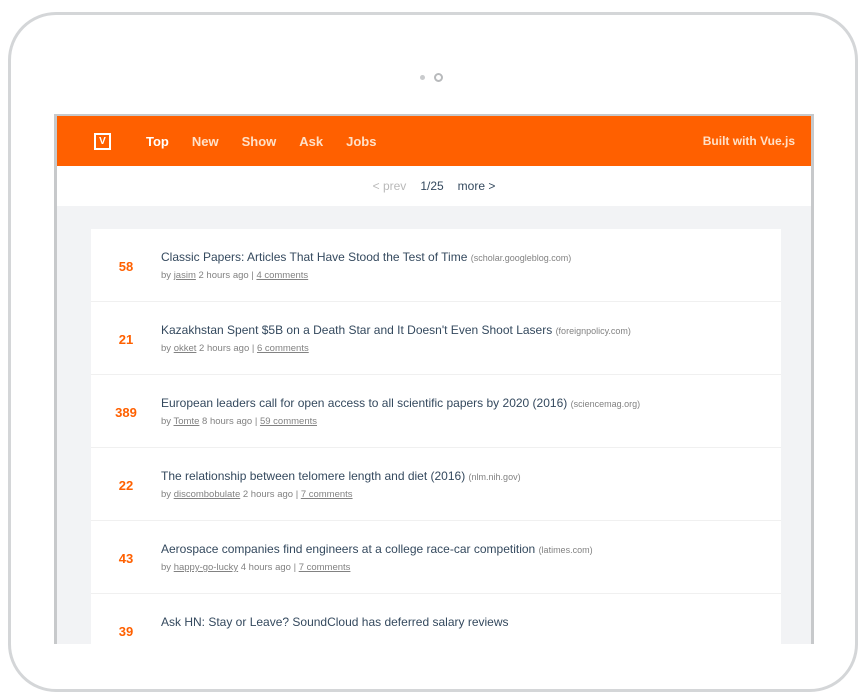  What do you see at coordinates (102, 141) in the screenshot?
I see `logo: V` at bounding box center [102, 141].